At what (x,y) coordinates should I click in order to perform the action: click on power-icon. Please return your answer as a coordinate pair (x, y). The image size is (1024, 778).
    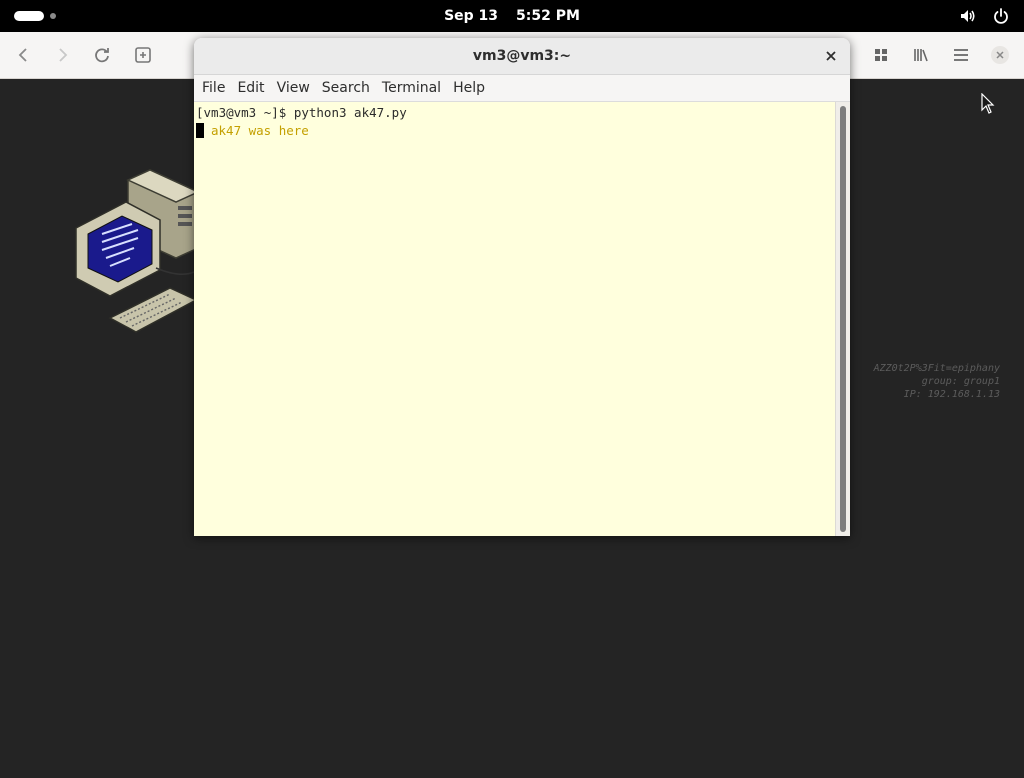
    Looking at the image, I should click on (1001, 16).